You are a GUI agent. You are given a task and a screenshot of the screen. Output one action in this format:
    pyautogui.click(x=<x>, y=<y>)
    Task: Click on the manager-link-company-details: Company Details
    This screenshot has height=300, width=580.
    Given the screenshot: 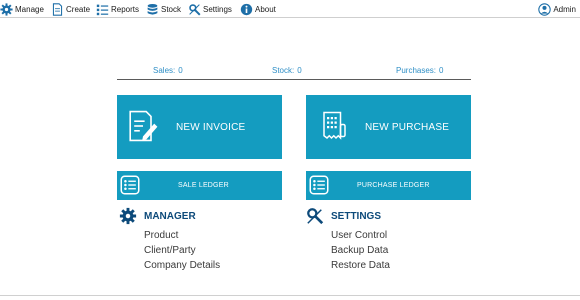 What is the action you would take?
    pyautogui.click(x=182, y=265)
    